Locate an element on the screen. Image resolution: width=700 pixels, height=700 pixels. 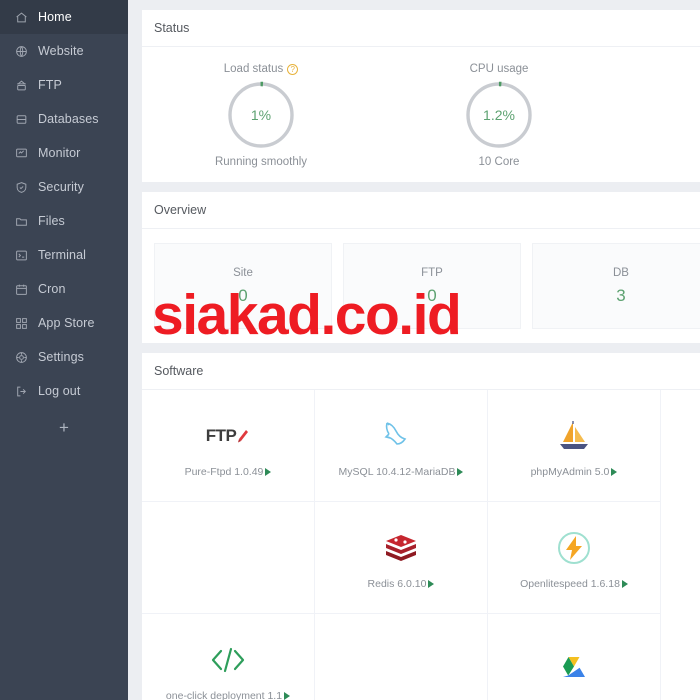
gauge-ring: 1% is located at coordinates (261, 115).